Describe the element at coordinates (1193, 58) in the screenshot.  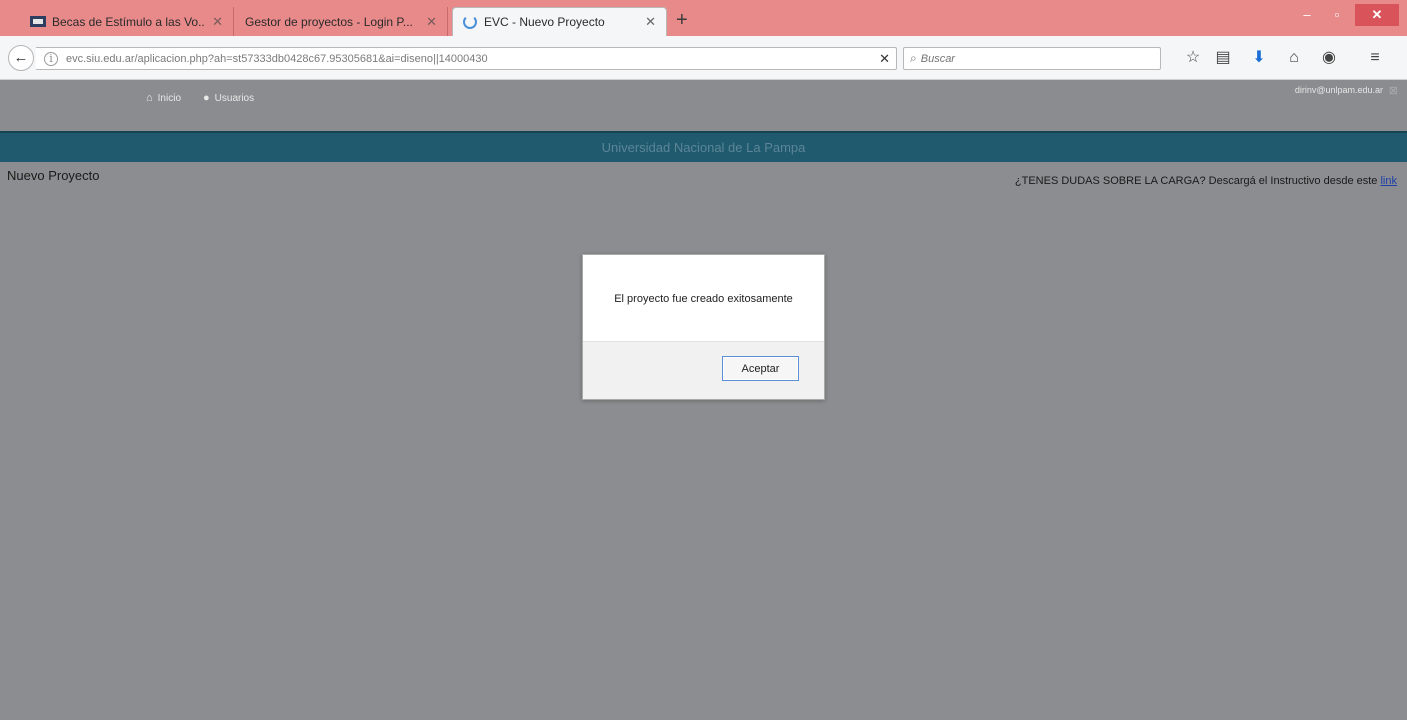
I see `star-icon: ☆` at that location.